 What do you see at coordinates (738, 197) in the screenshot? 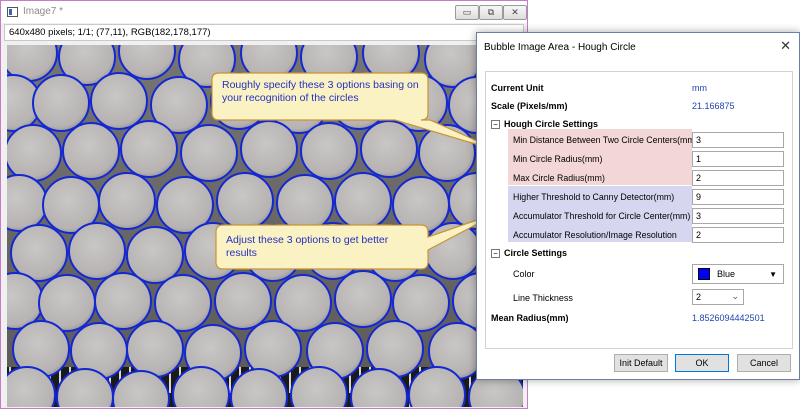
I see `canny-threshold-input: 9` at bounding box center [738, 197].